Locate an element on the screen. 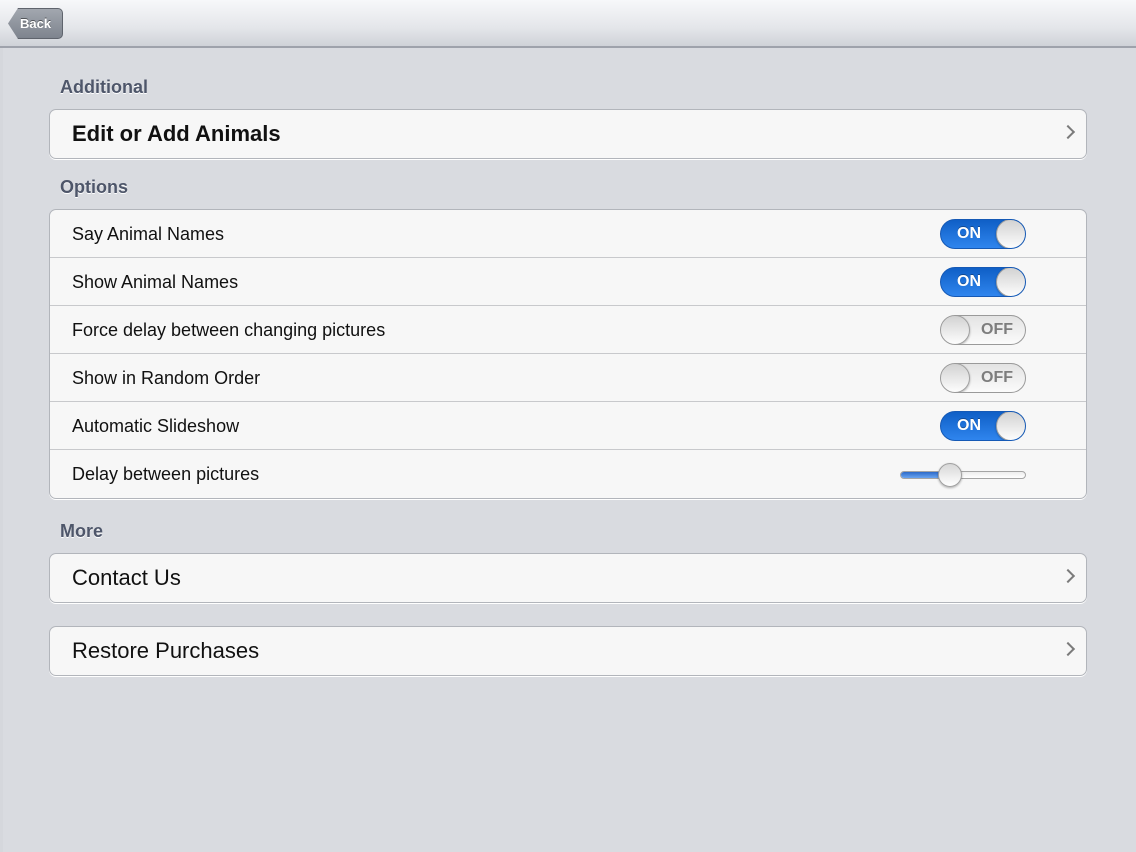 The image size is (1136, 852). option-row-delay-between-pictures: Delay between pictures is located at coordinates (568, 474).